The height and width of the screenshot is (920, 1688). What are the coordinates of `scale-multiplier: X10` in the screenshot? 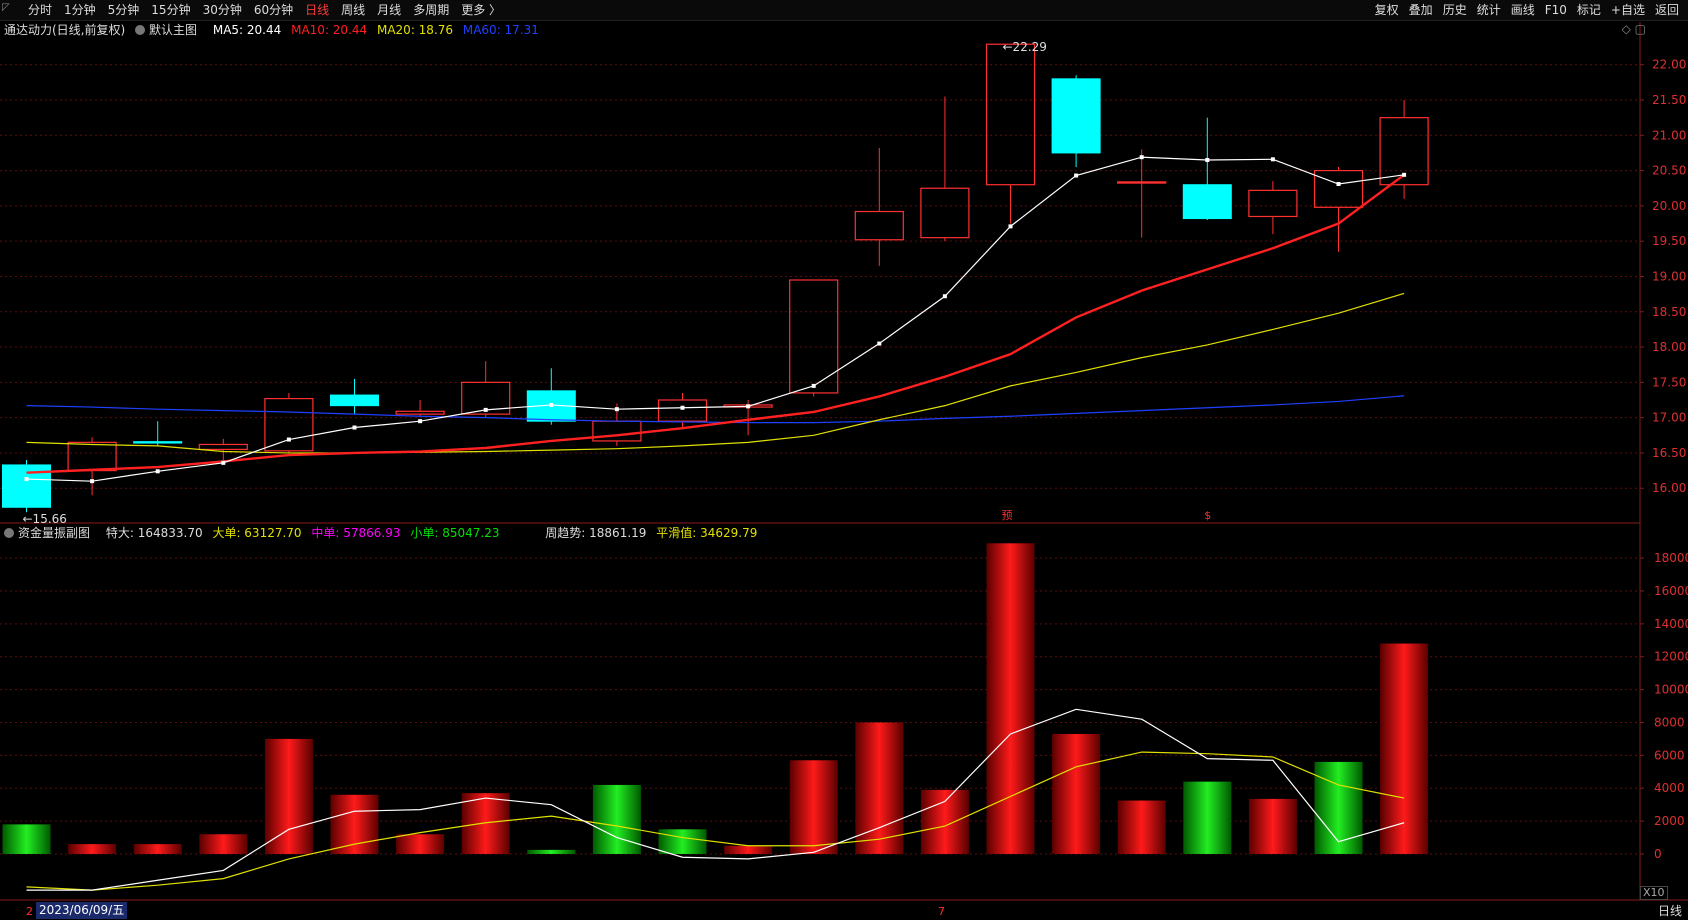 It's located at (1654, 893).